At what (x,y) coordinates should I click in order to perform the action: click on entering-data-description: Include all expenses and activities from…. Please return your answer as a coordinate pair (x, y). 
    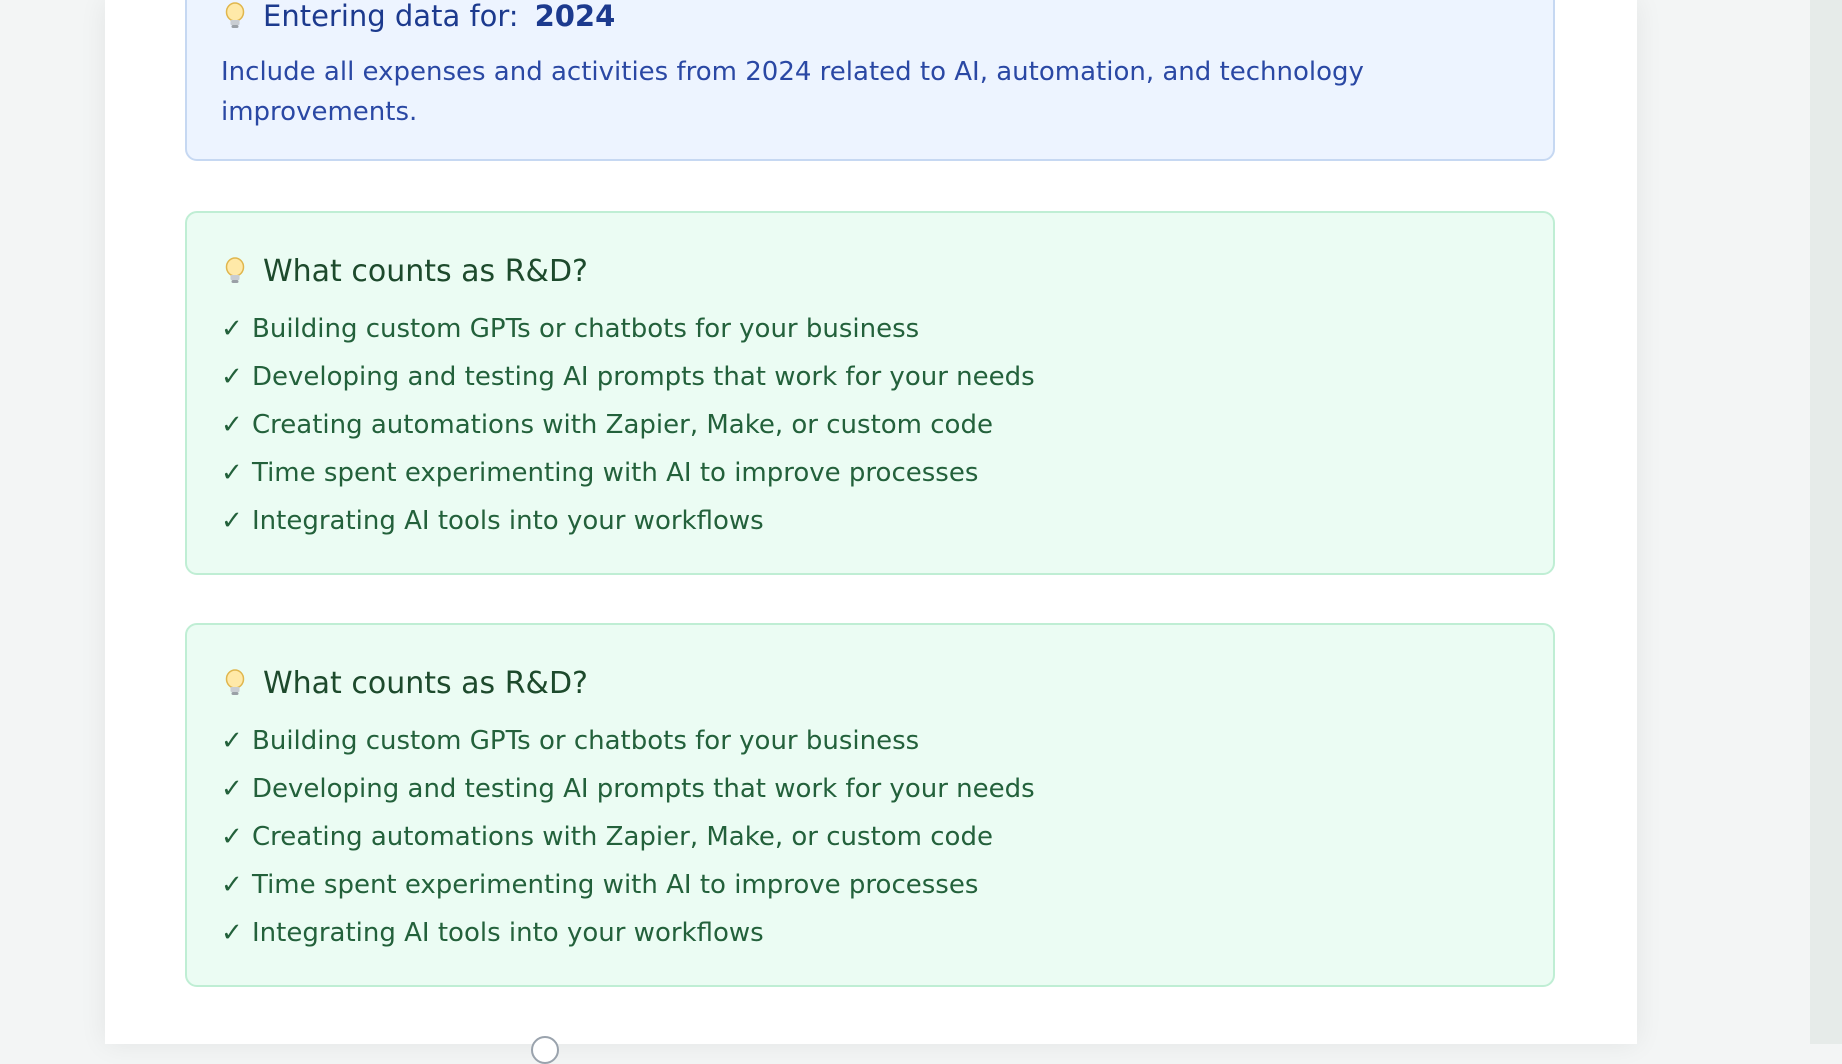
    Looking at the image, I should click on (792, 92).